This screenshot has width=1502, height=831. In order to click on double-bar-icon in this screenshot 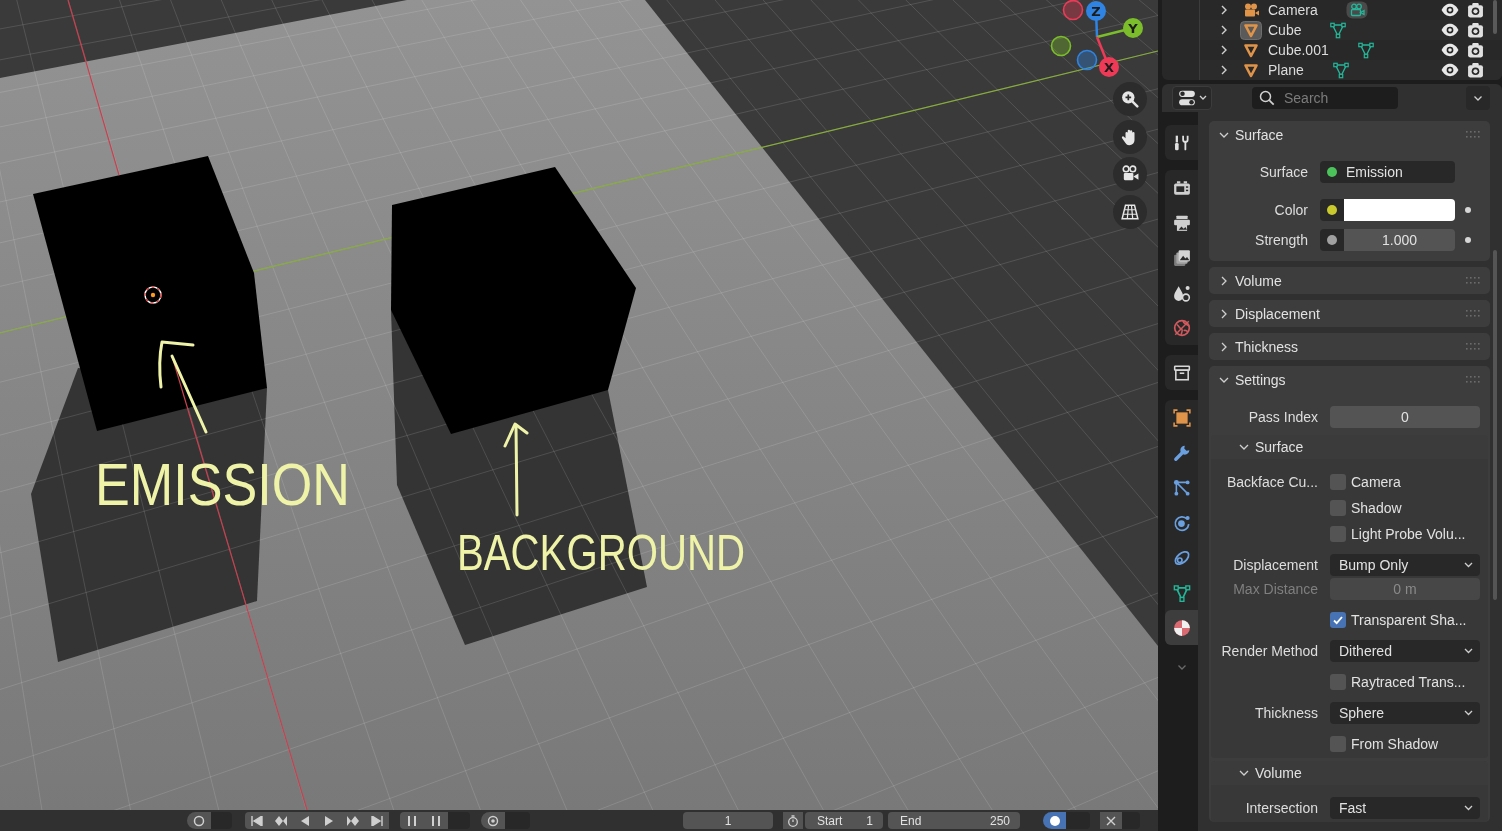, I will do `click(436, 820)`.